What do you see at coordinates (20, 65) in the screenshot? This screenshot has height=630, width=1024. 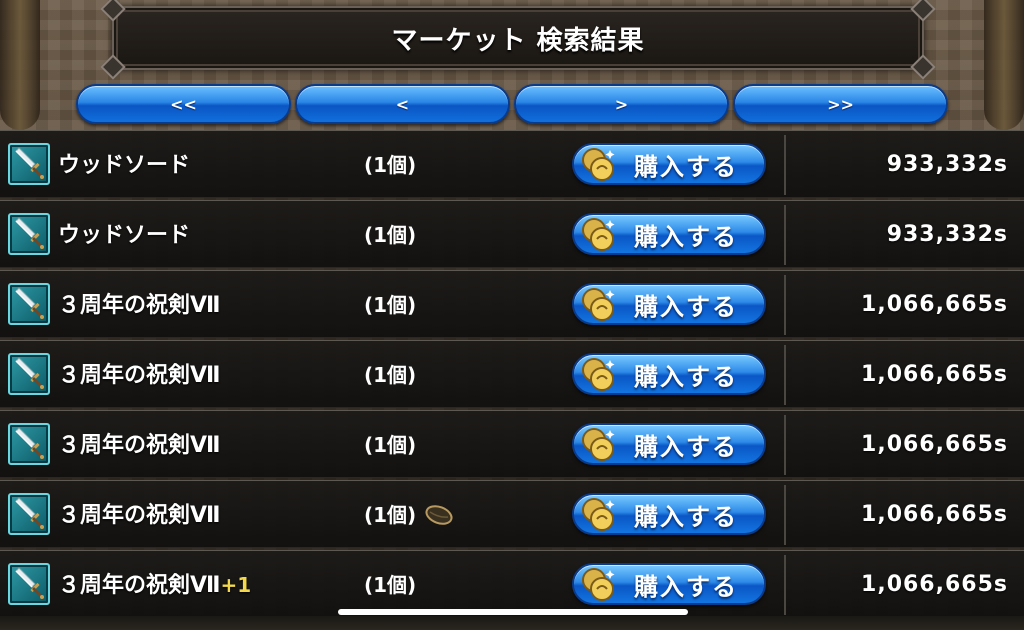 I see `frame-ornament-left` at bounding box center [20, 65].